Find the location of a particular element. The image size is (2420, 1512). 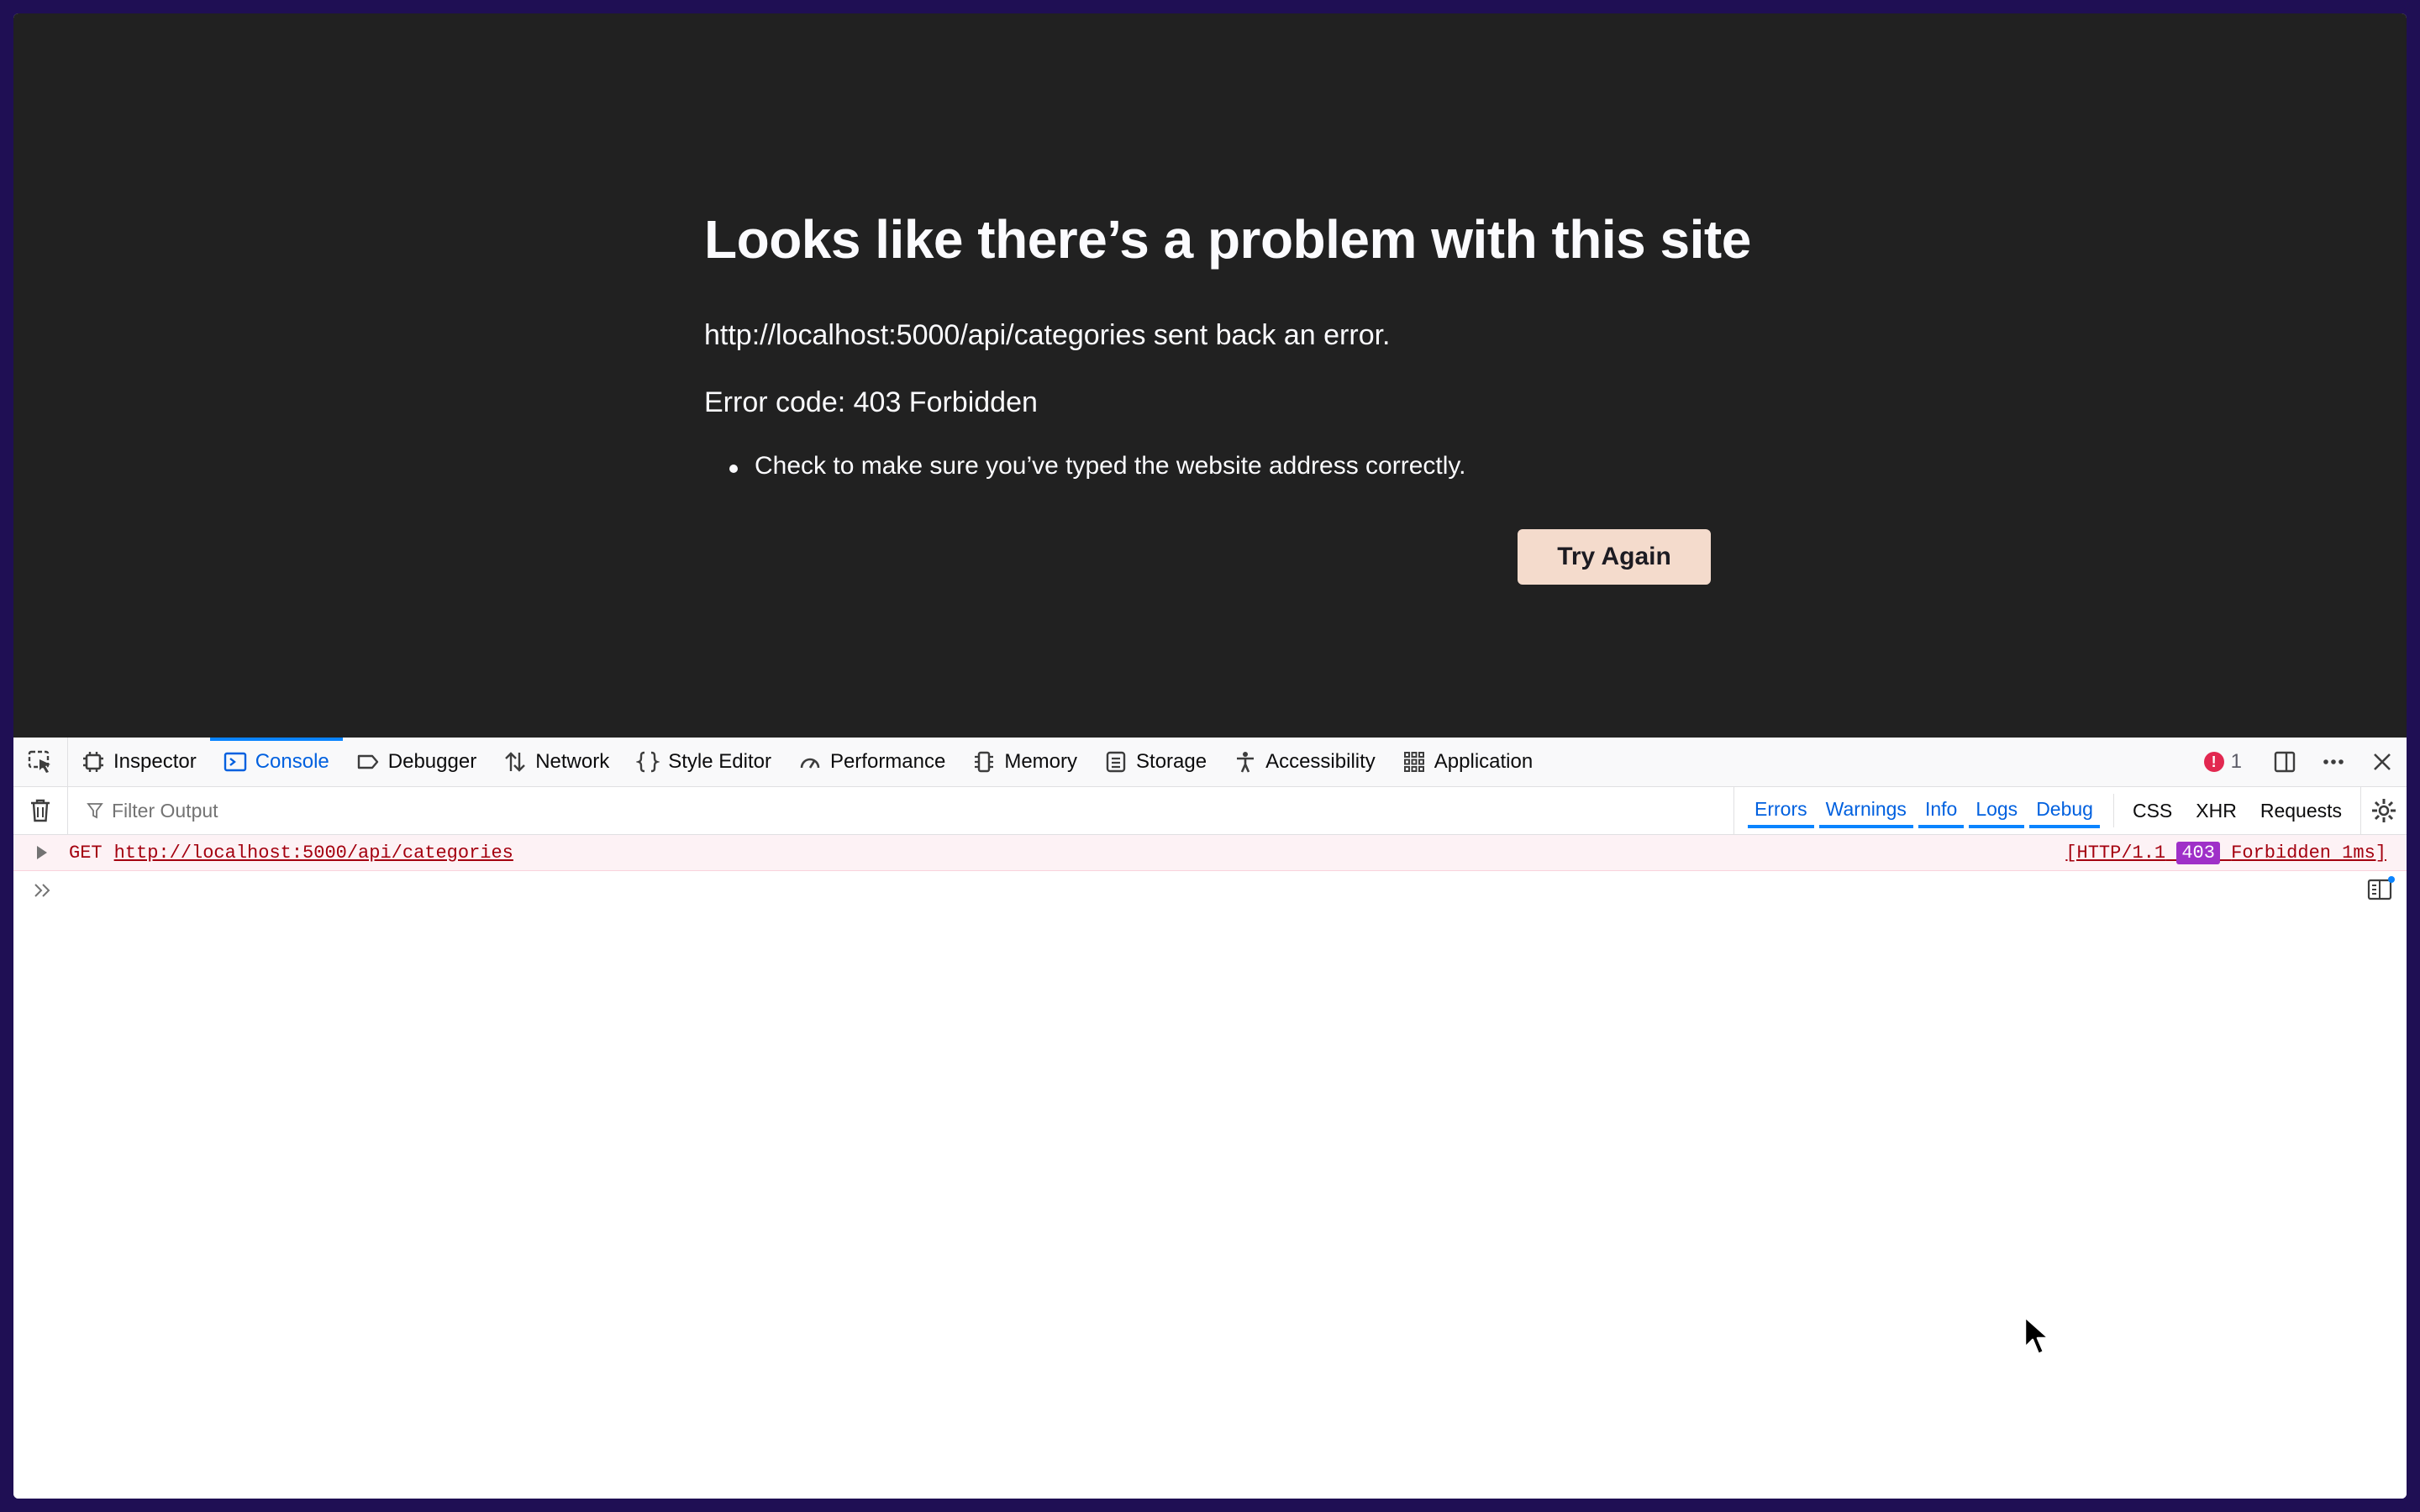

error-code: Error code: 403 Forbidden is located at coordinates (871, 402).